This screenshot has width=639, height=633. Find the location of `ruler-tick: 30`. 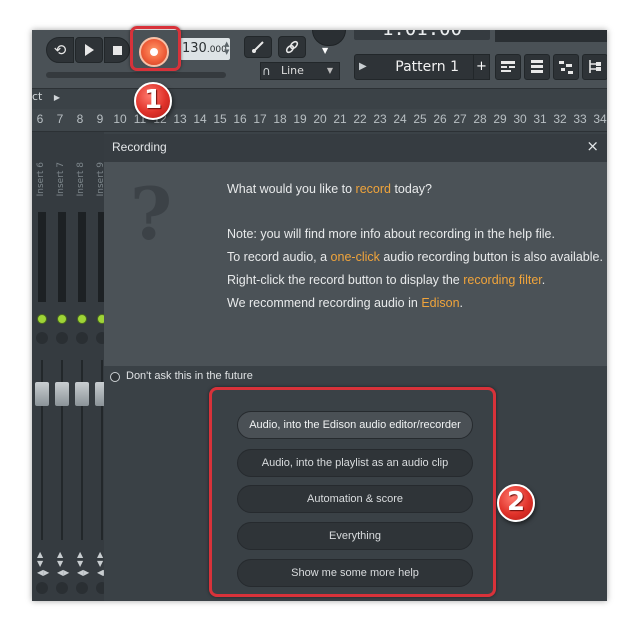

ruler-tick: 30 is located at coordinates (520, 119).